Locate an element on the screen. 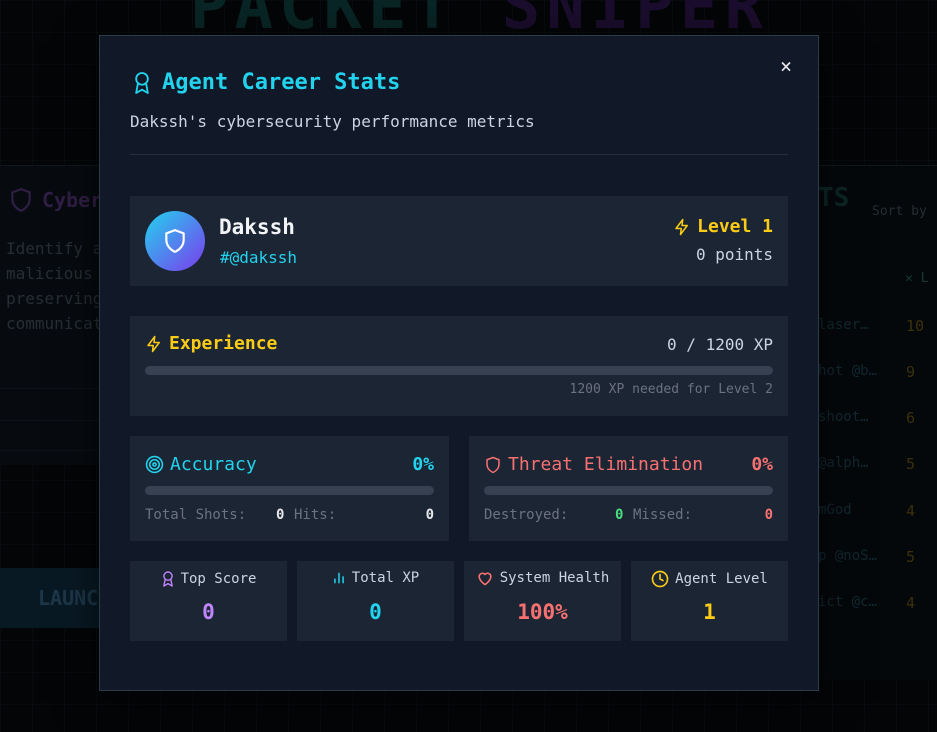 This screenshot has width=937, height=732. missed-value: 0 is located at coordinates (768, 515).